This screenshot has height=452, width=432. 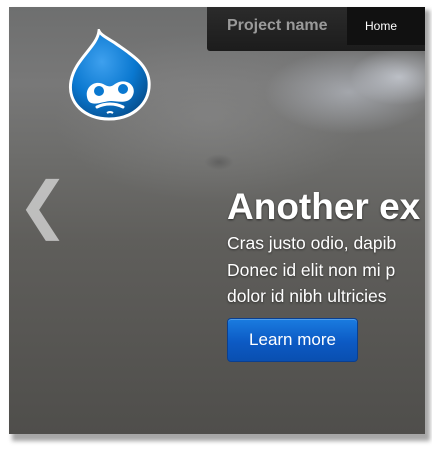 I want to click on top-navbar: Project name Home, so click(x=316, y=29).